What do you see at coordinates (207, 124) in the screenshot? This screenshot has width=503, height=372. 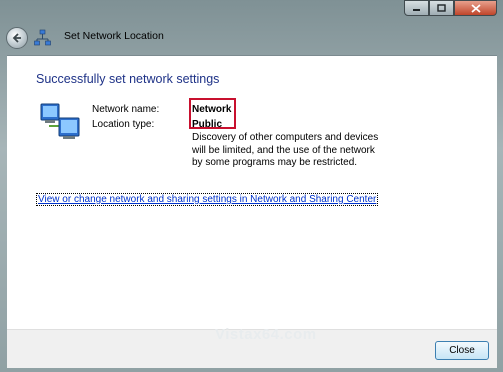 I see `location-type-value: Public` at bounding box center [207, 124].